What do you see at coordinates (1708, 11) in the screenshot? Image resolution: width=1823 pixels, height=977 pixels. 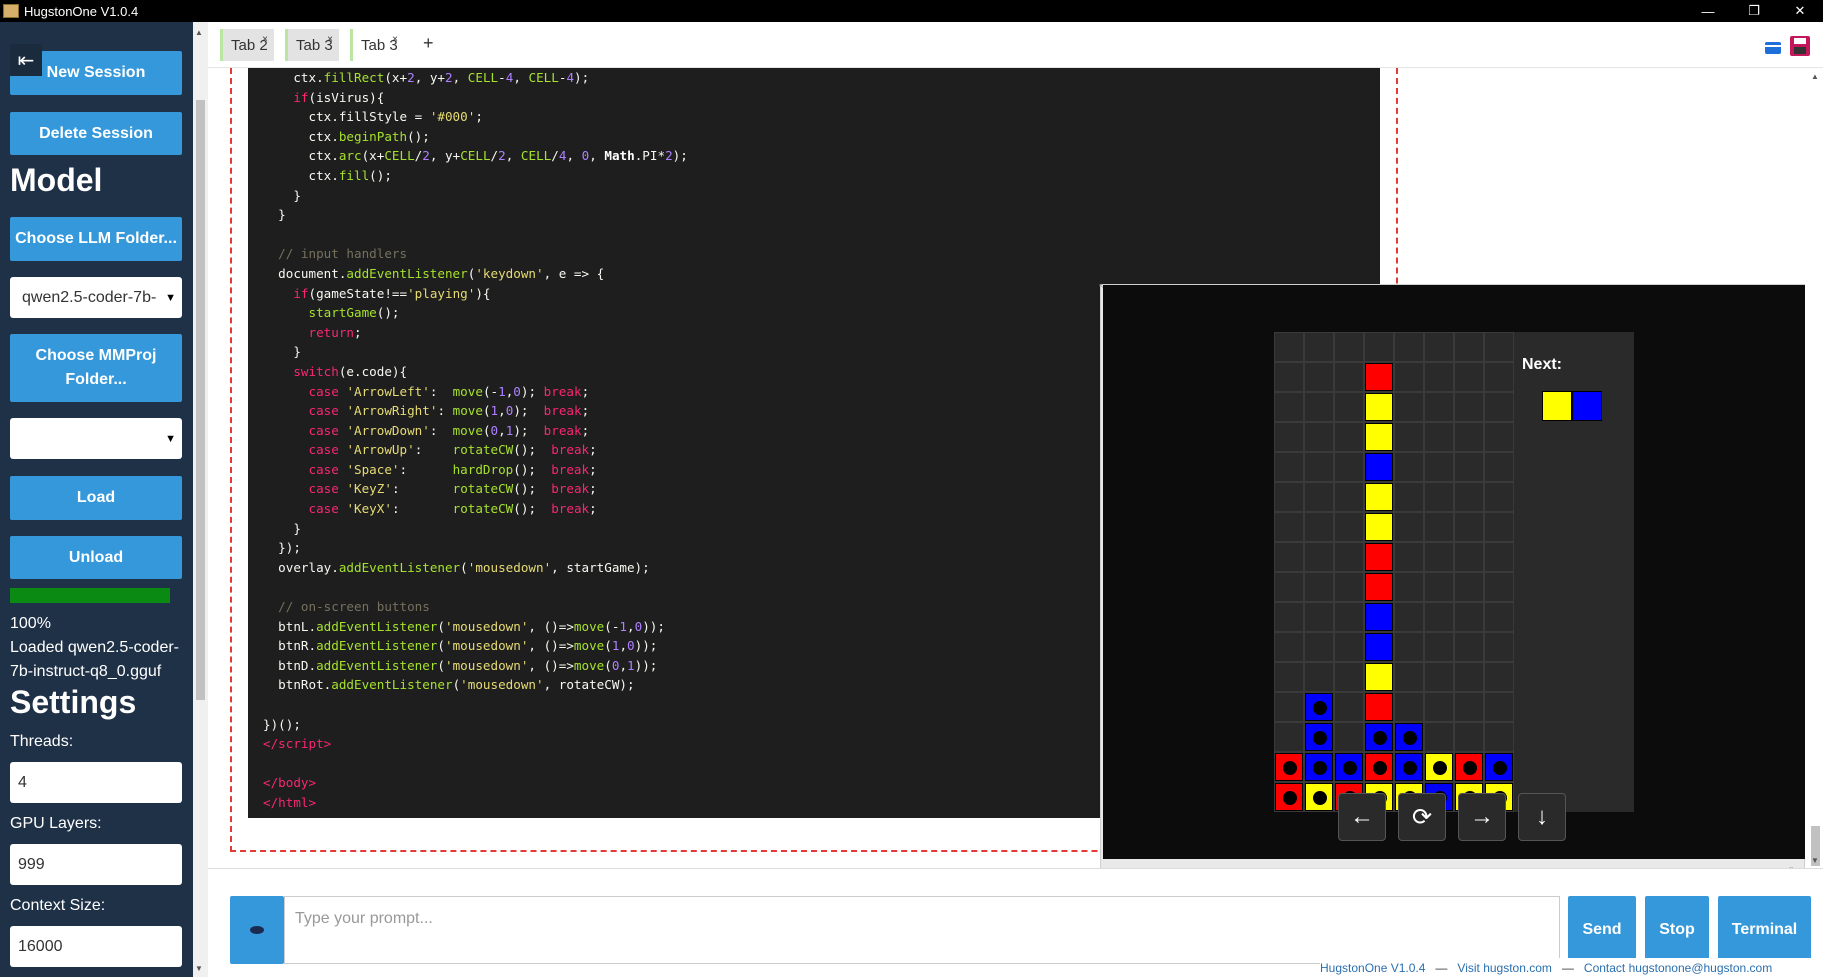 I see `minimize-button: —` at bounding box center [1708, 11].